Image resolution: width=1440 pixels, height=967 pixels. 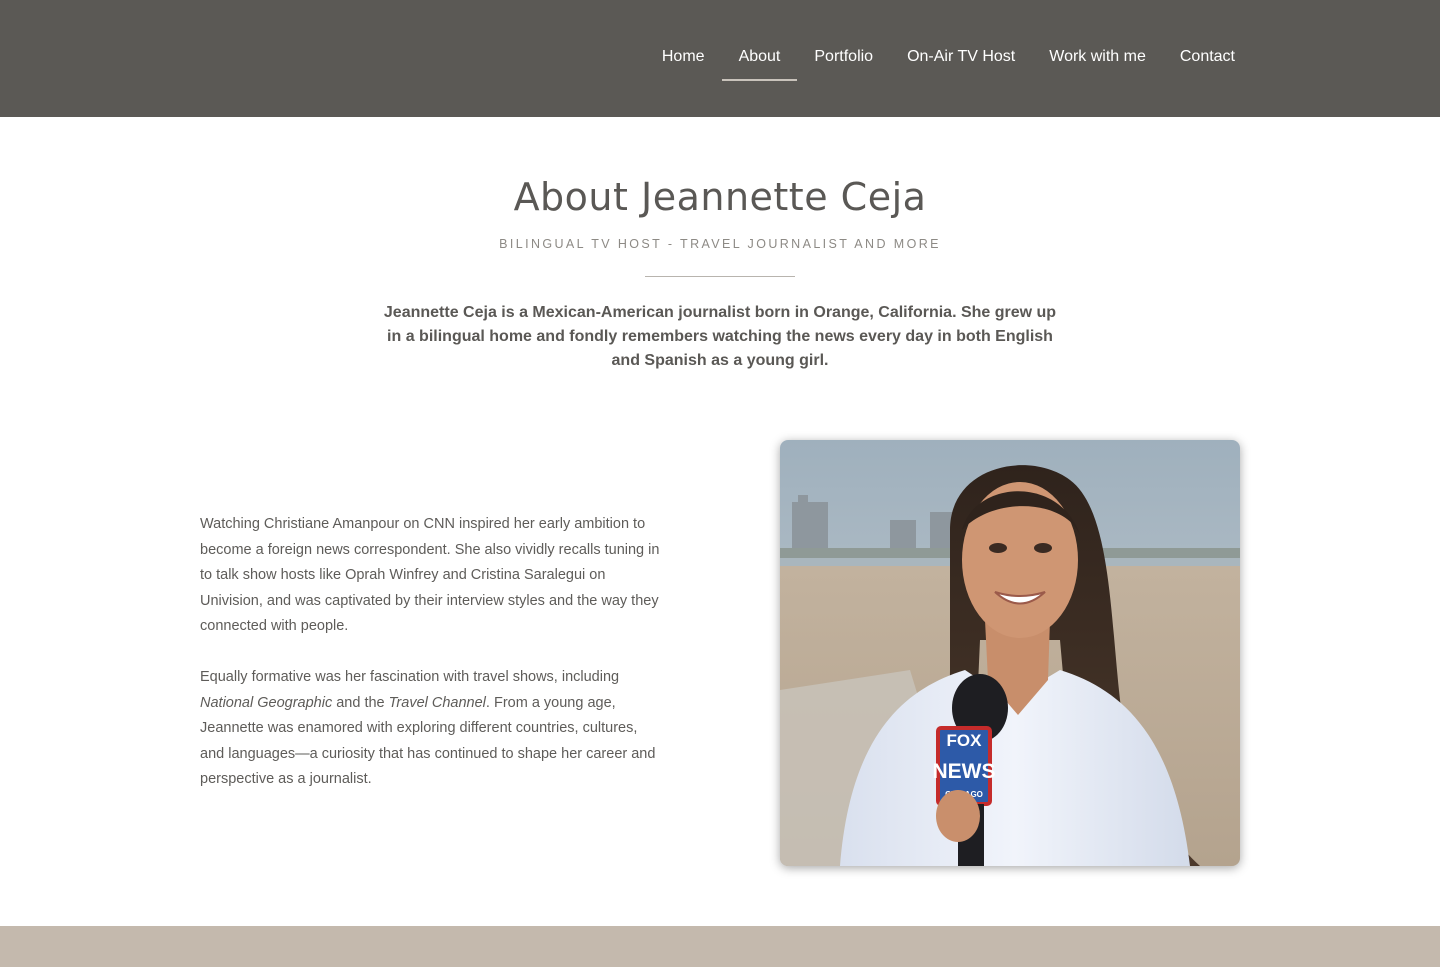 What do you see at coordinates (1097, 58) in the screenshot?
I see `nav-item-work-with-me: Work with me` at bounding box center [1097, 58].